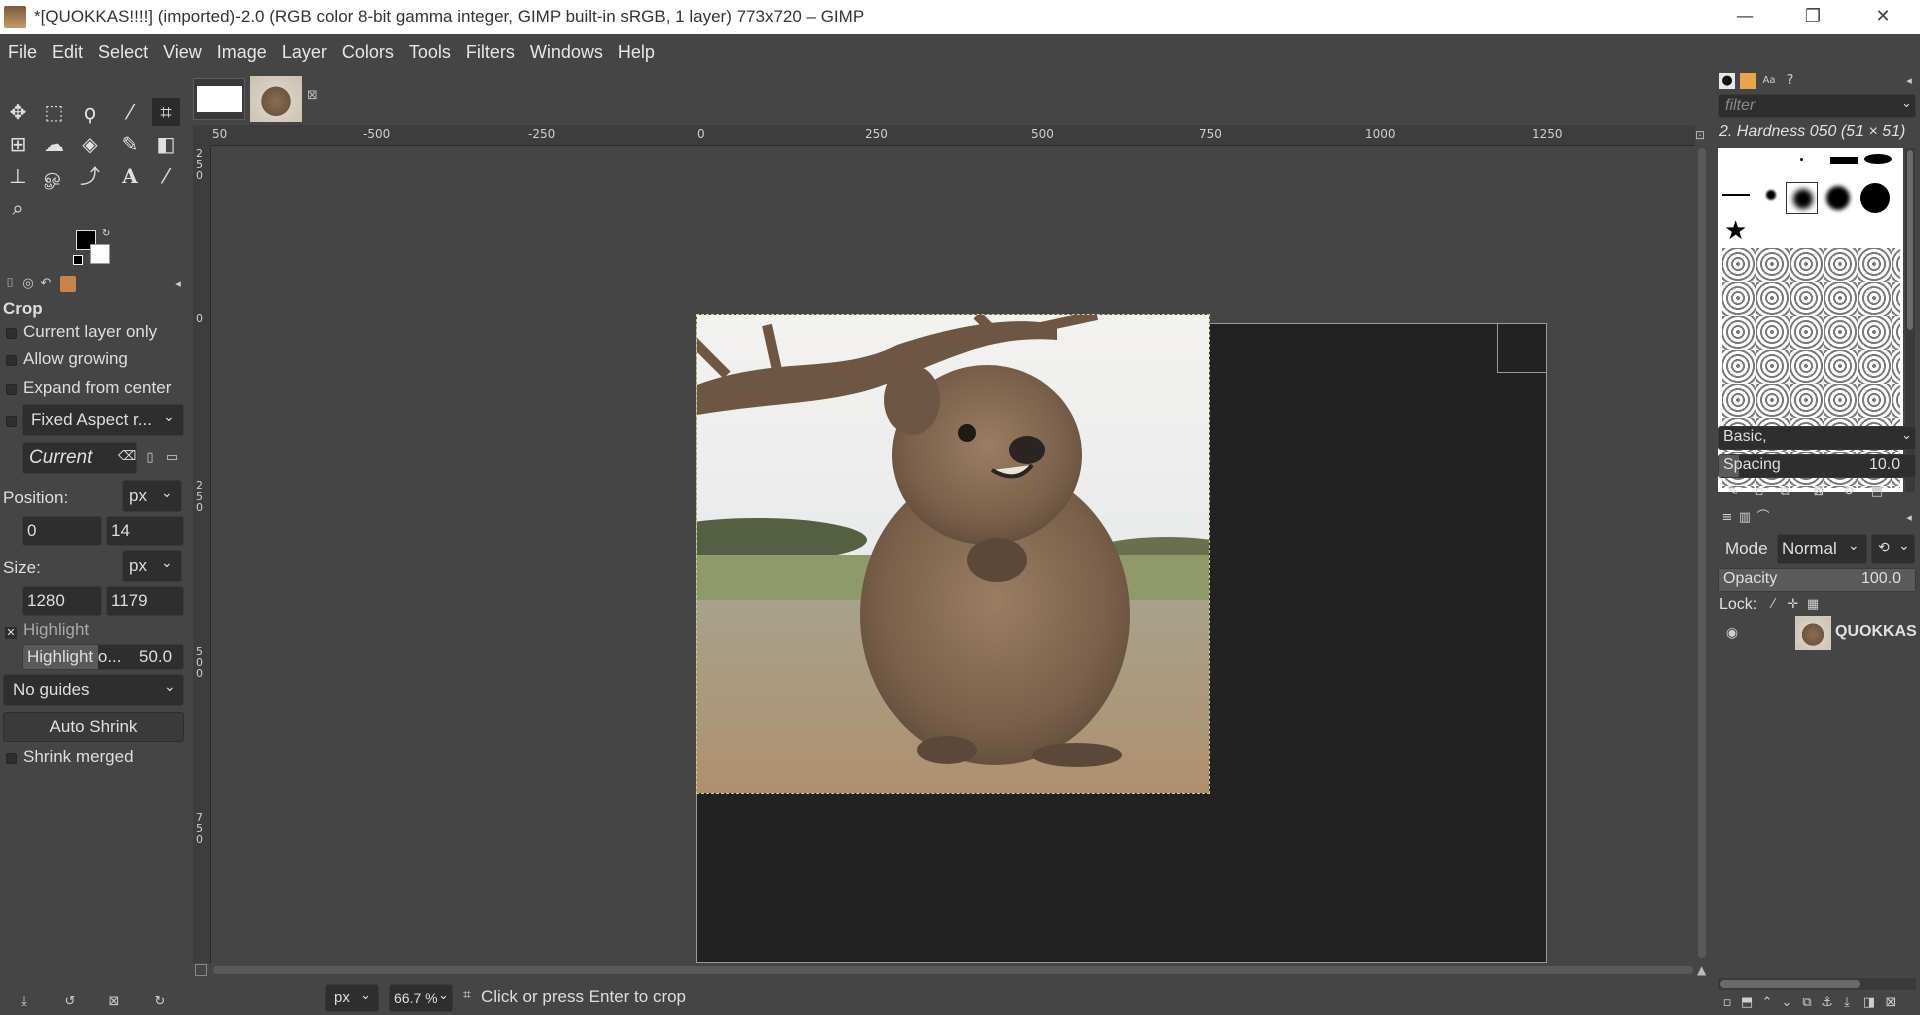  I want to click on auto-shrink-button: Auto Shrink, so click(93, 727).